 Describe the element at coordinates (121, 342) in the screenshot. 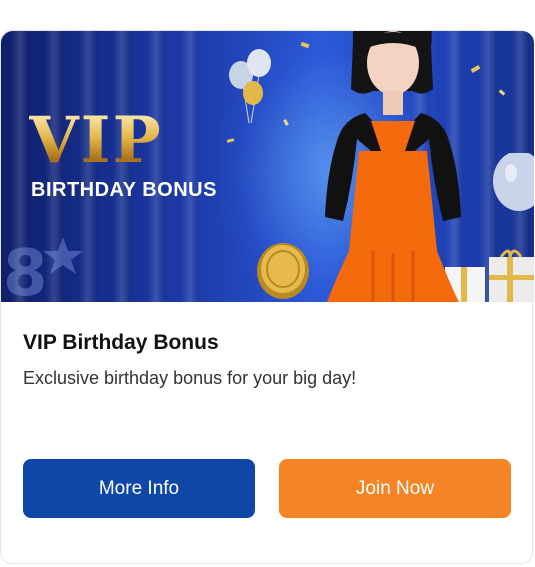

I see `promotion-title: VIP Birthday Bonus` at that location.